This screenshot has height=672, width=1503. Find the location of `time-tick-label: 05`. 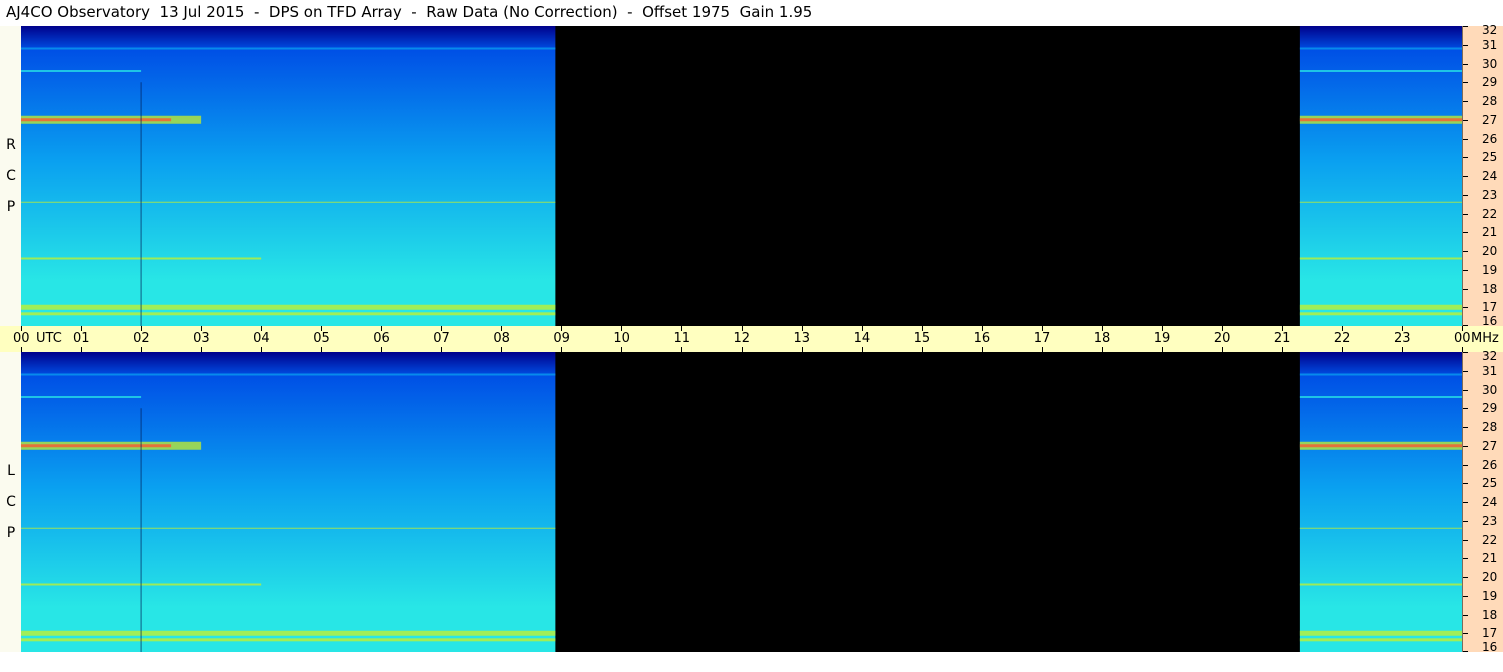

time-tick-label: 05 is located at coordinates (321, 338).